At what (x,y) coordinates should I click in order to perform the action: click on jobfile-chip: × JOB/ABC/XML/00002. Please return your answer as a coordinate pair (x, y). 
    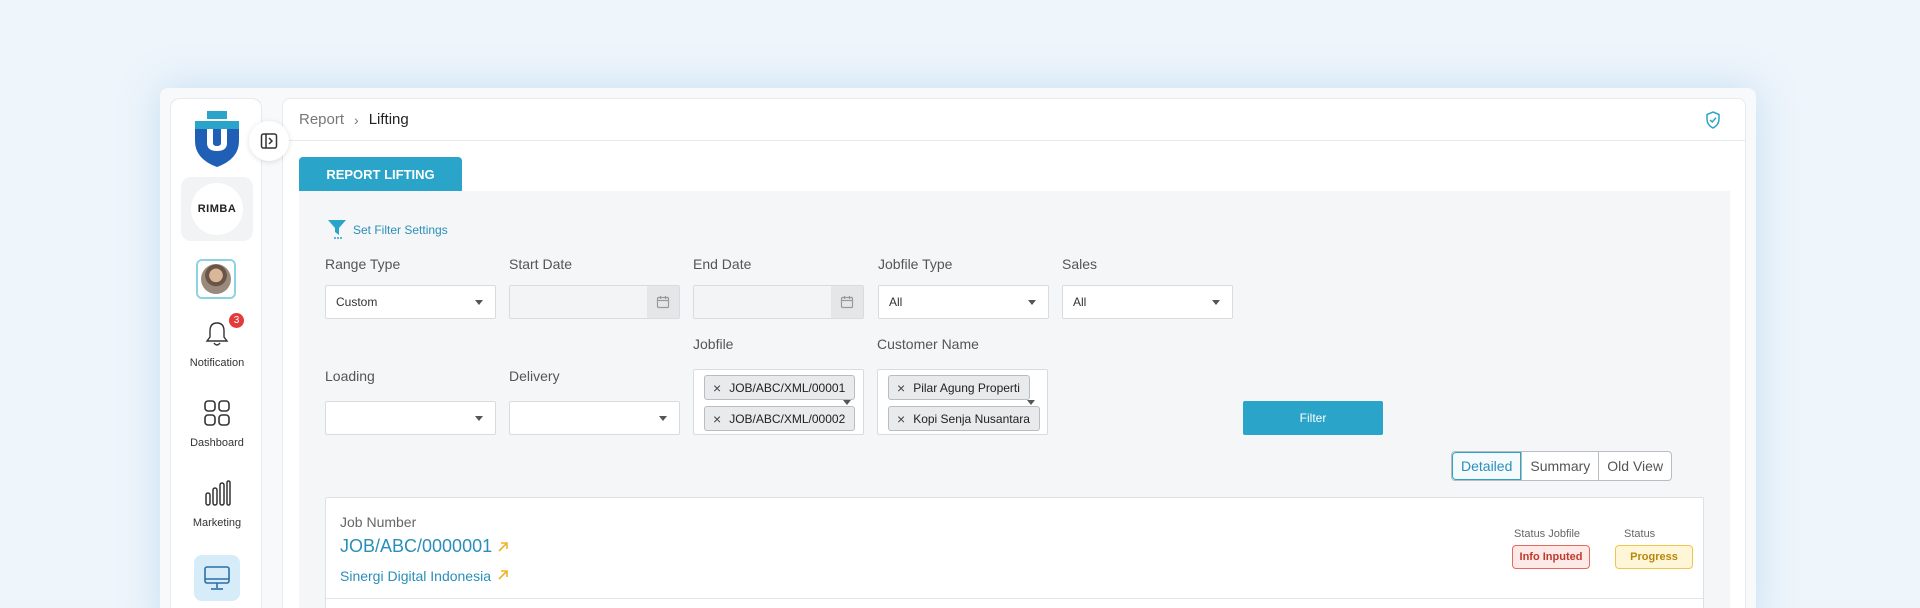
    Looking at the image, I should click on (780, 418).